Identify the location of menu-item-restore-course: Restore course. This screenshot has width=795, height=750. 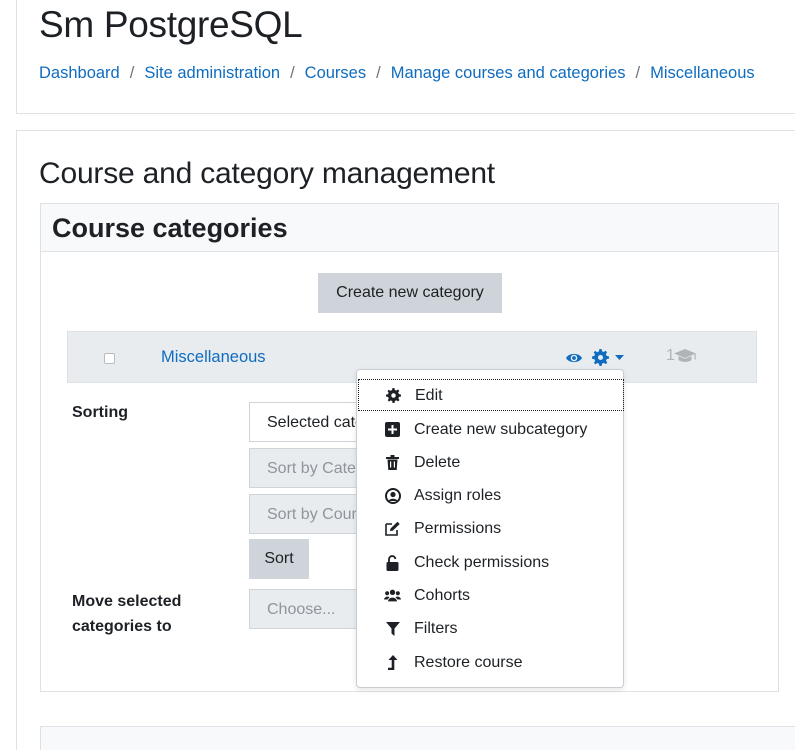
(490, 662).